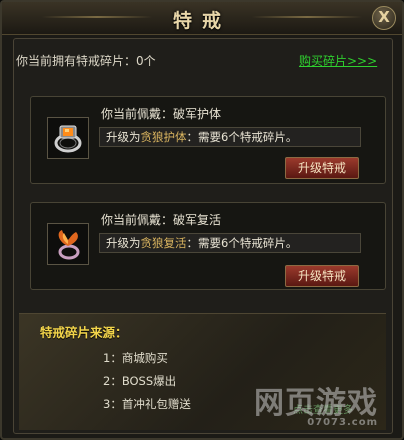  Describe the element at coordinates (163, 243) in the screenshot. I see `upgrade-target: 贪狼复活` at that location.